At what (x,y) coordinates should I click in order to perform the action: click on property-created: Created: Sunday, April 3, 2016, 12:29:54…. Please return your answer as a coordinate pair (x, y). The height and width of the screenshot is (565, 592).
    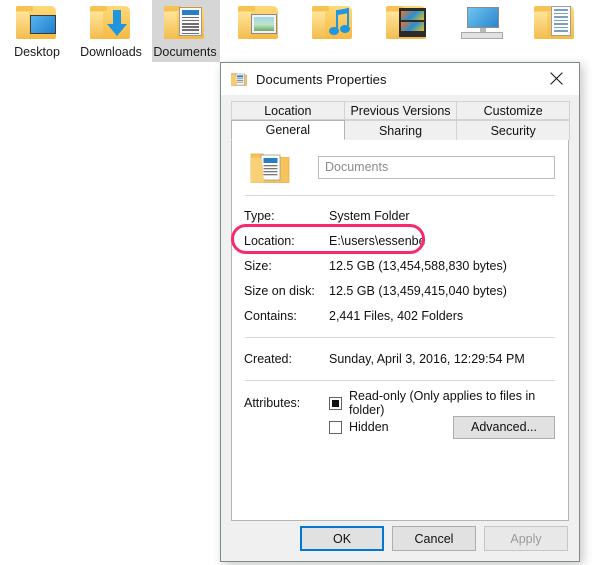
    Looking at the image, I should click on (400, 358).